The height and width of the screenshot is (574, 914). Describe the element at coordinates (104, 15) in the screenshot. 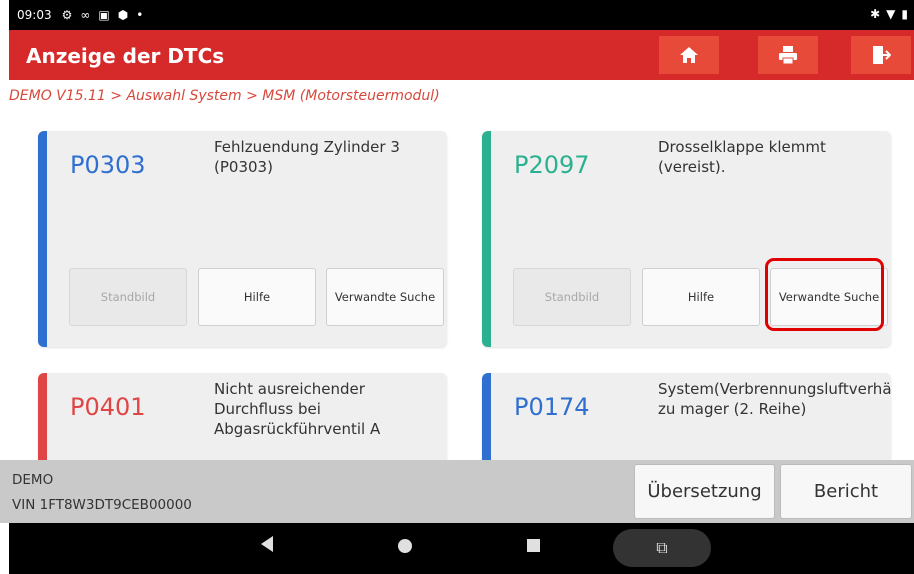

I see `gallery-icon: ▣` at that location.